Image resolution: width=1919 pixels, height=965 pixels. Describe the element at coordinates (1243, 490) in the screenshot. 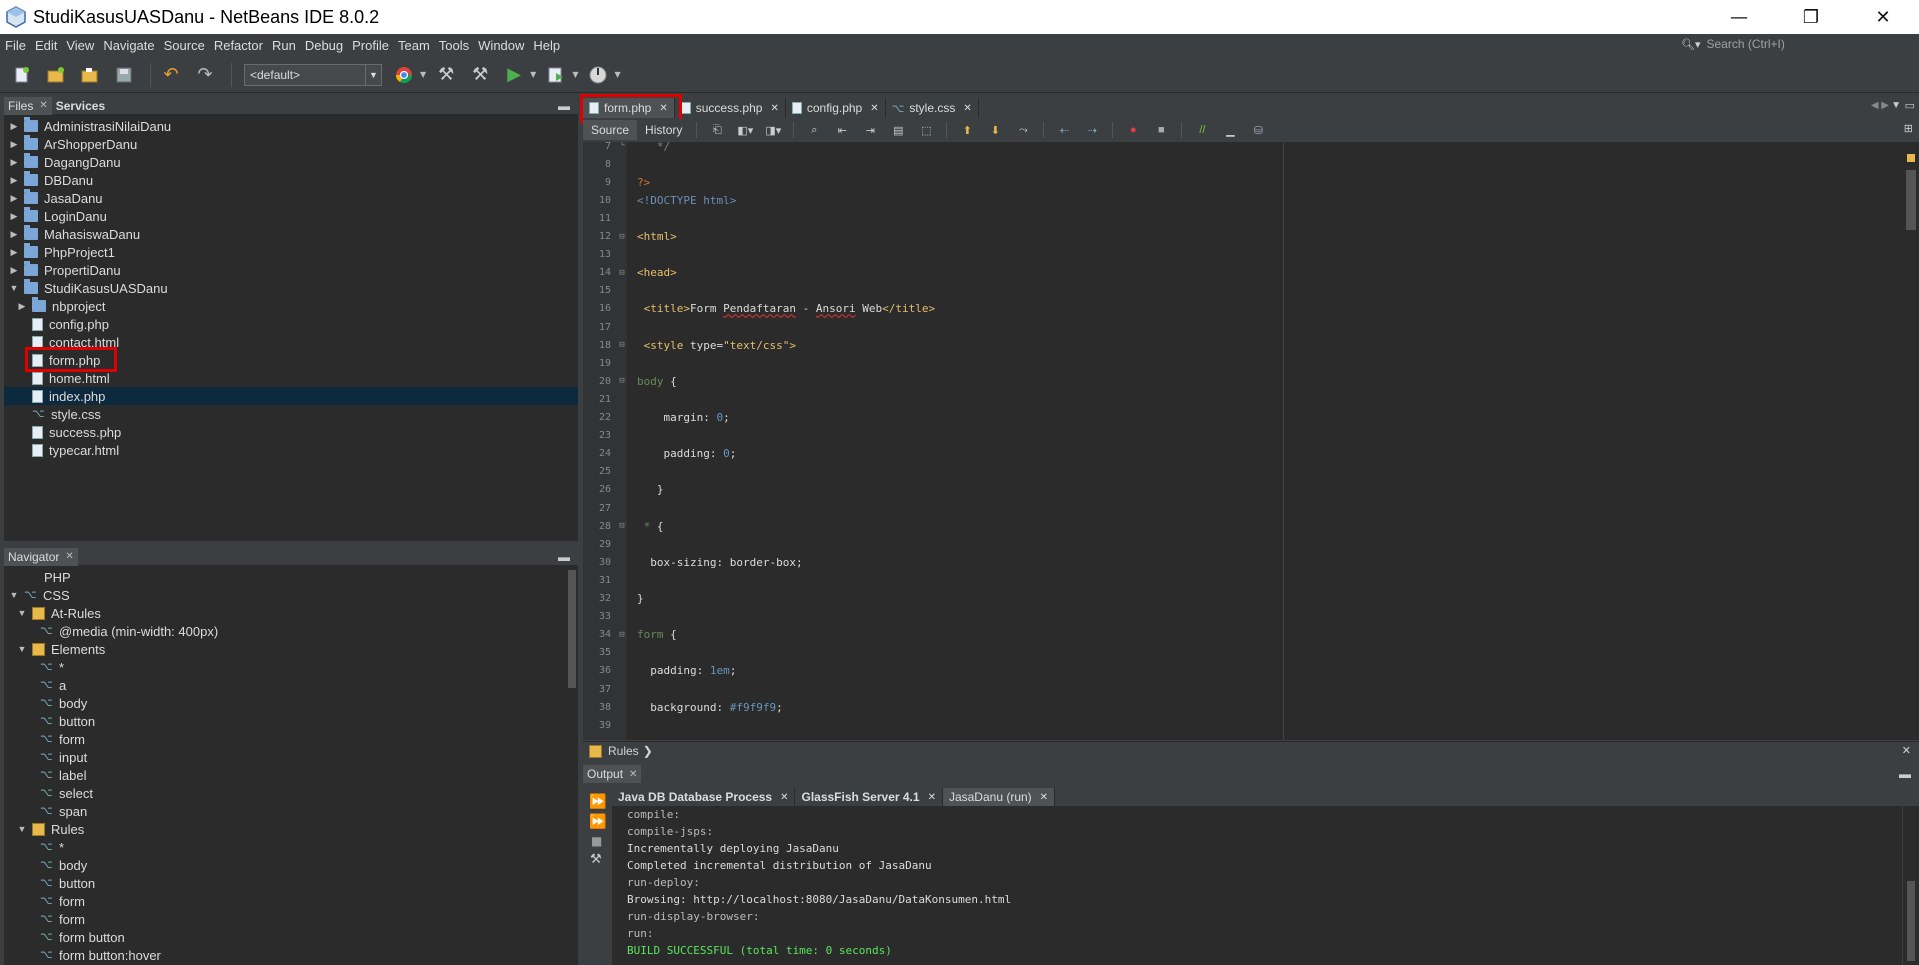

I see `code-line: 26 }` at that location.